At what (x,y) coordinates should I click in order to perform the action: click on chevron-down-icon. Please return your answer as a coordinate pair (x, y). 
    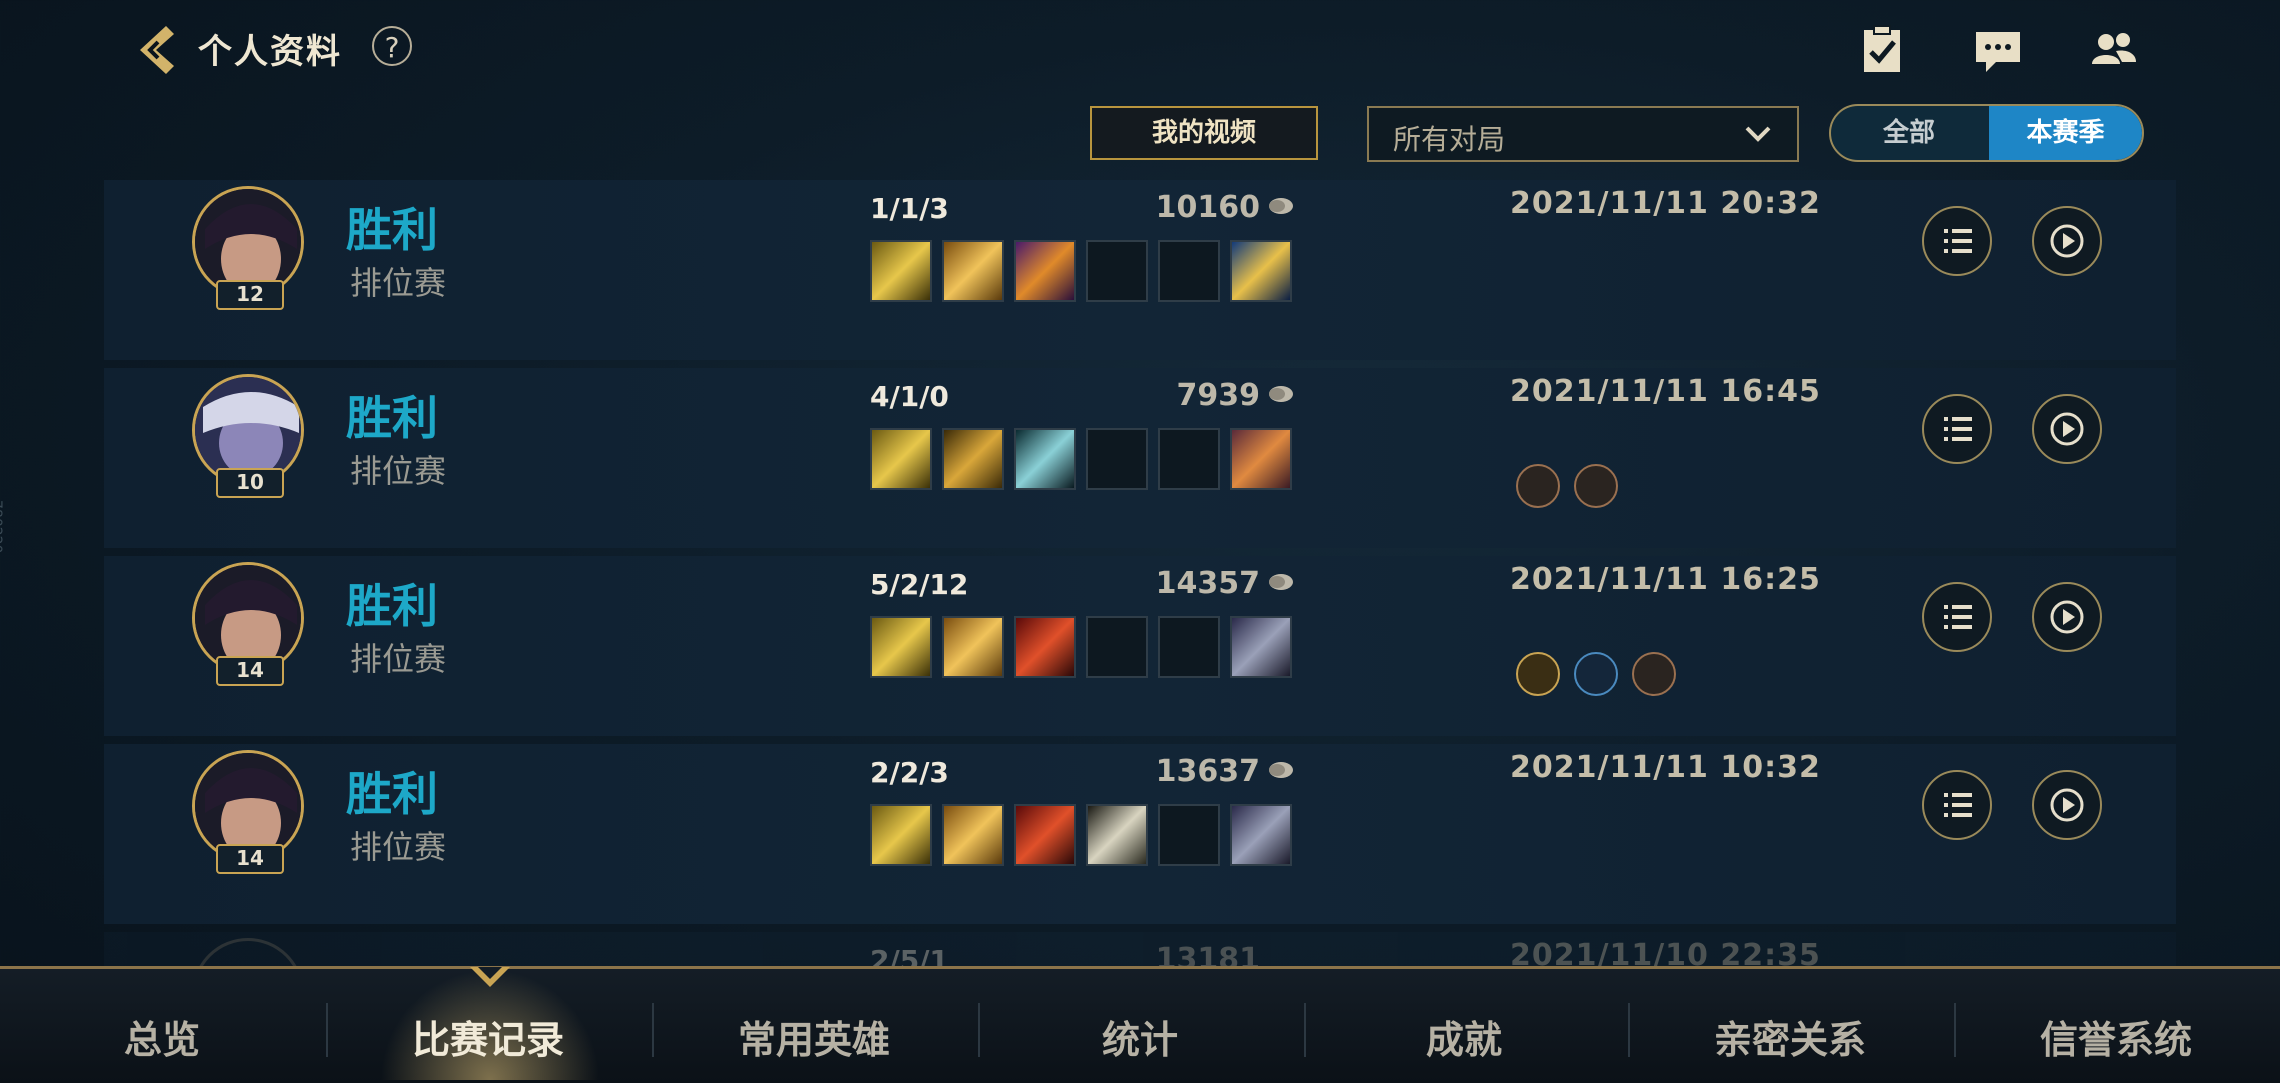
    Looking at the image, I should click on (1758, 134).